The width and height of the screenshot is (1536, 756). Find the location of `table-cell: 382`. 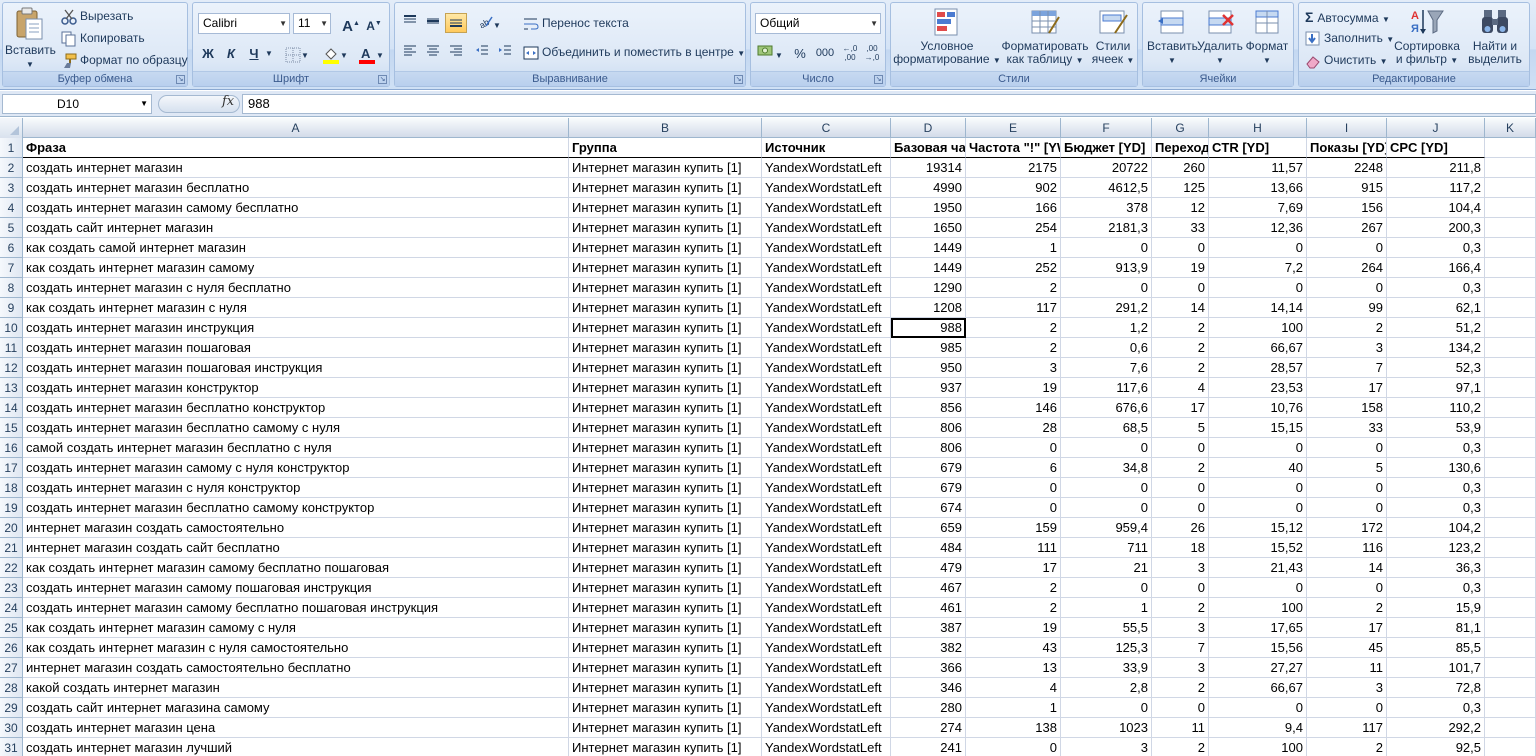

table-cell: 382 is located at coordinates (928, 648).